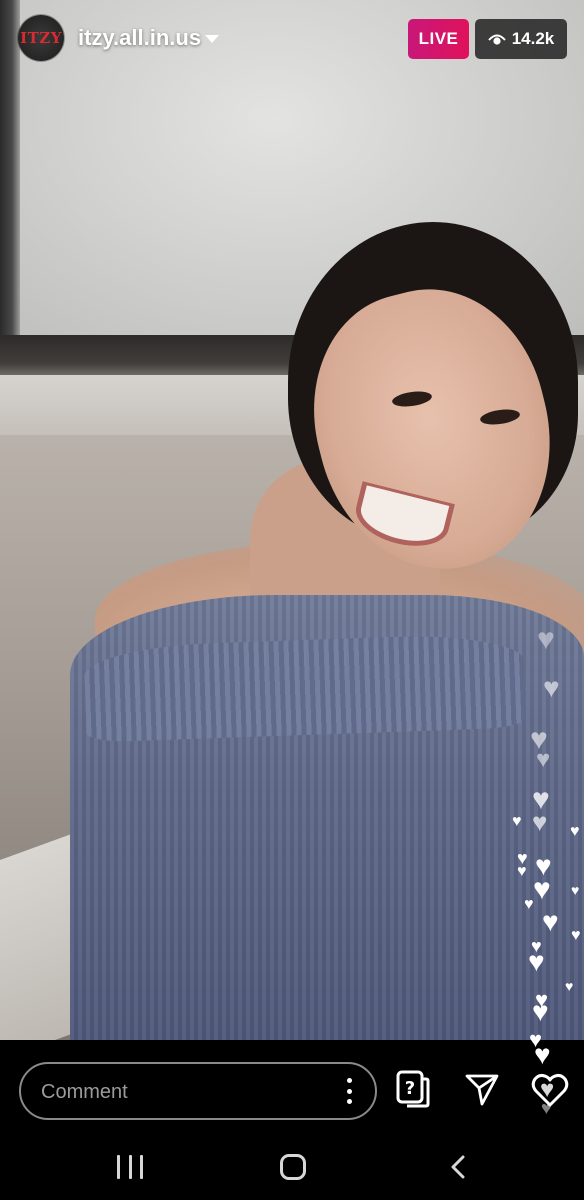  I want to click on comment-input: Comment, so click(198, 1091).